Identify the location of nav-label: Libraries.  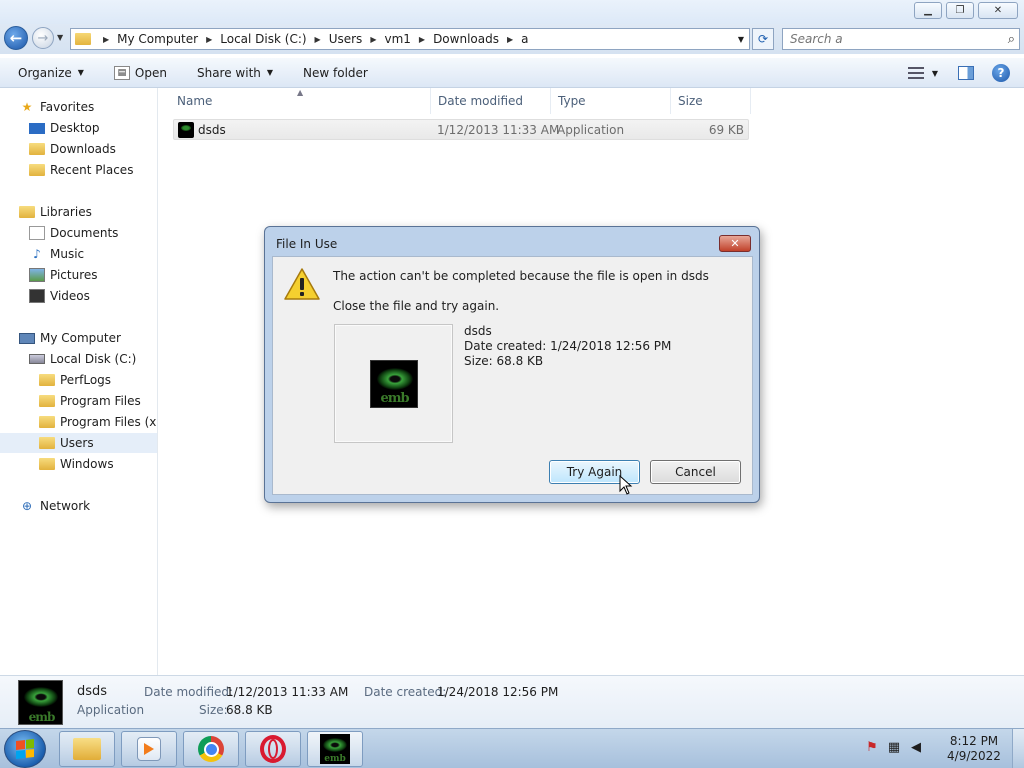
(66, 212).